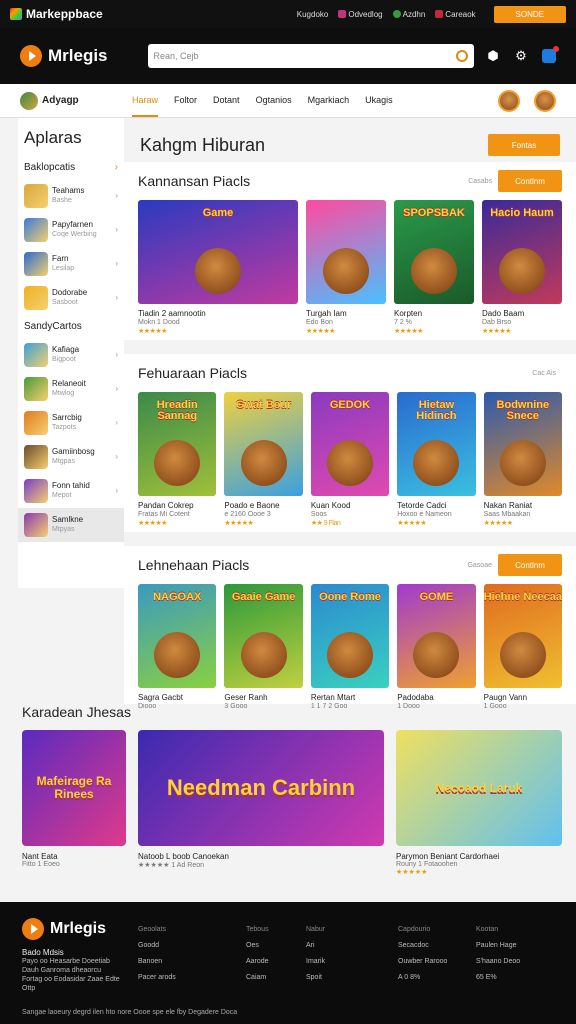 The height and width of the screenshot is (1024, 576). Describe the element at coordinates (436, 444) in the screenshot. I see `game-thumbnail: Hietaw Hidinch` at that location.